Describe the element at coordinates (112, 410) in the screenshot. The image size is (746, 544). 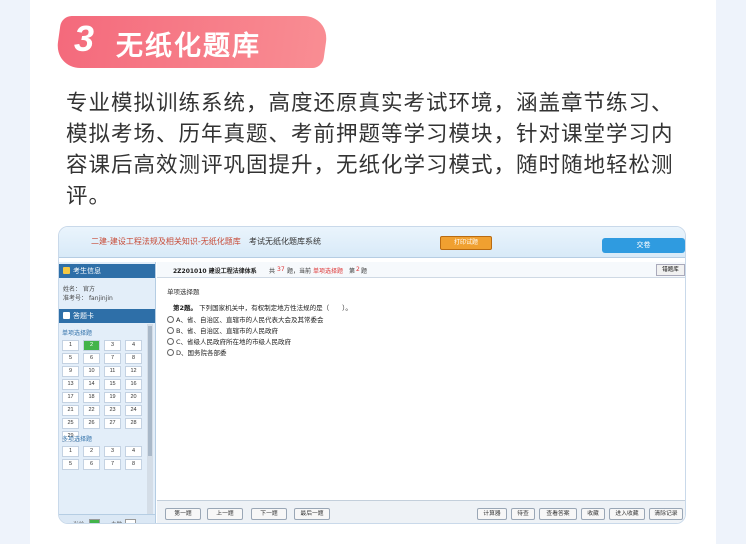
I see `answer-card-cell: 23` at that location.